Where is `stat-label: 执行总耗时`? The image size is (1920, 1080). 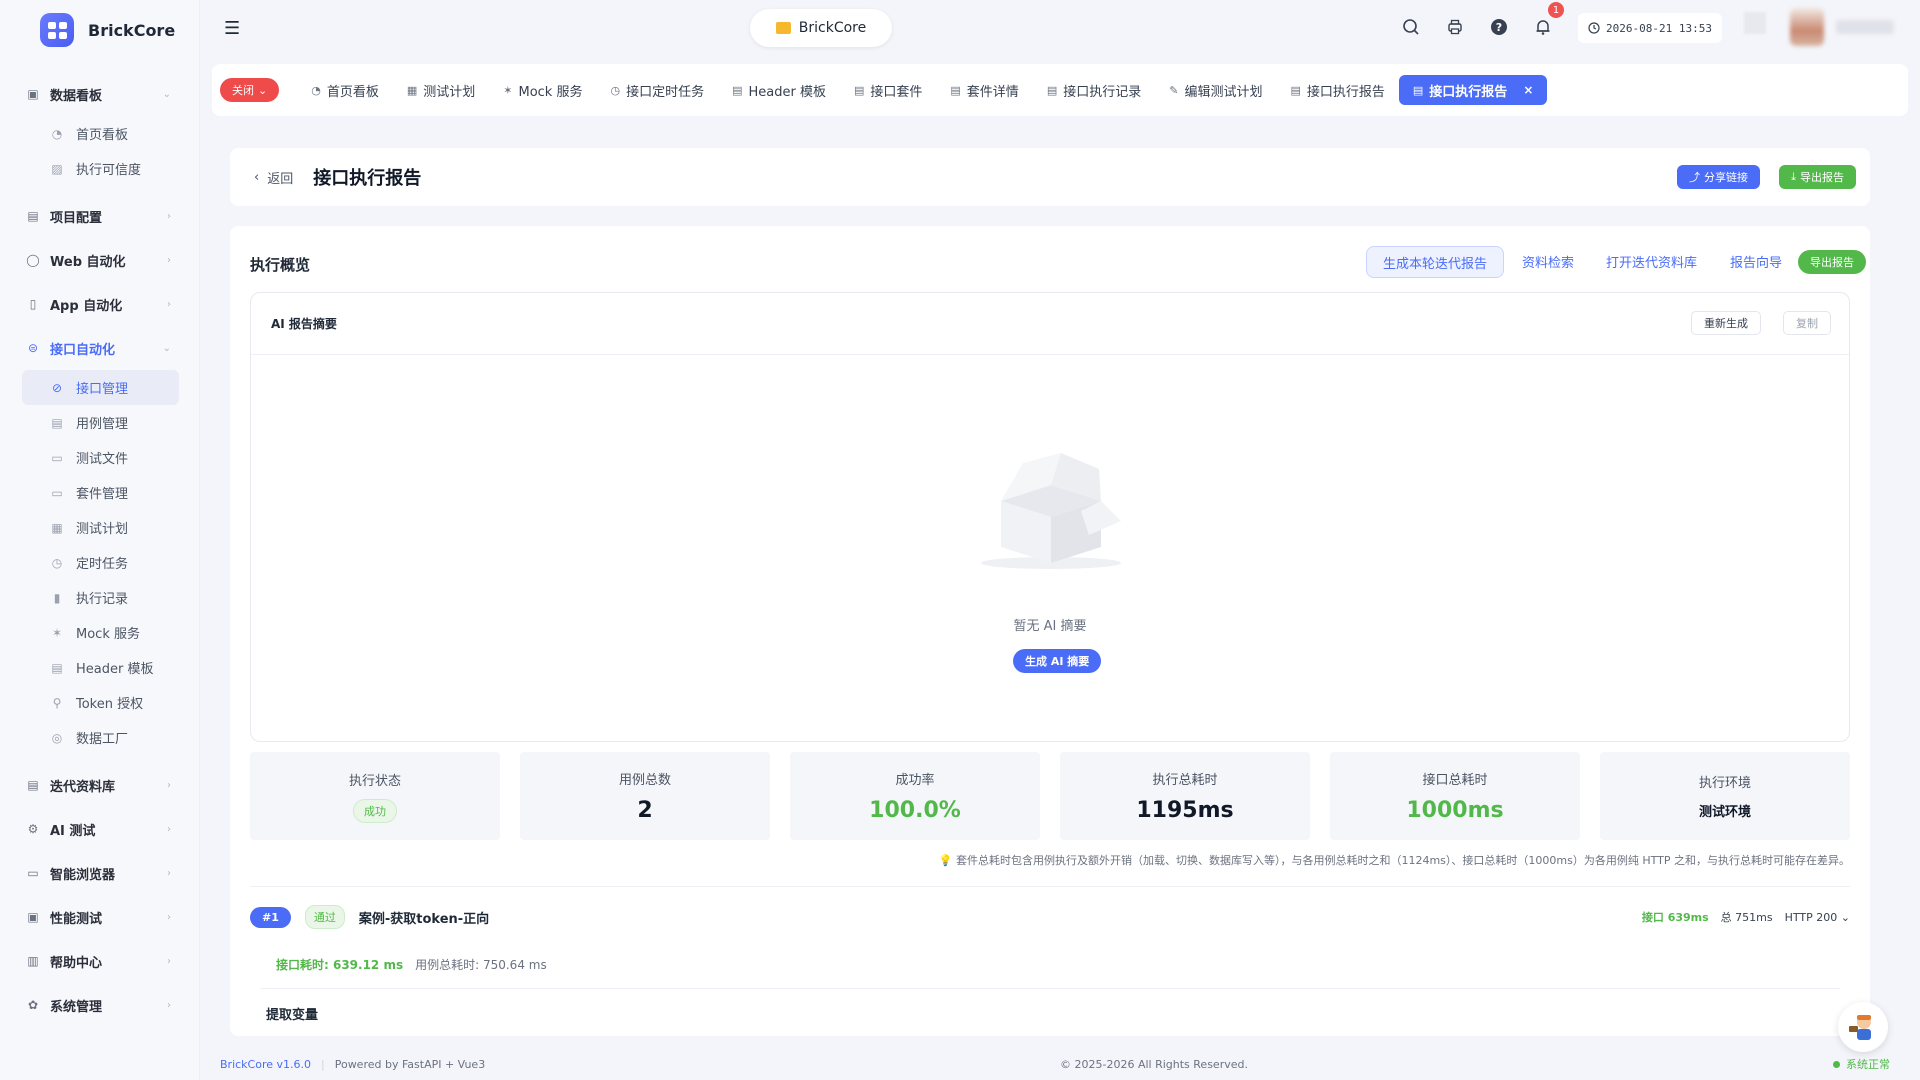
stat-label: 执行总耗时 is located at coordinates (1185, 780).